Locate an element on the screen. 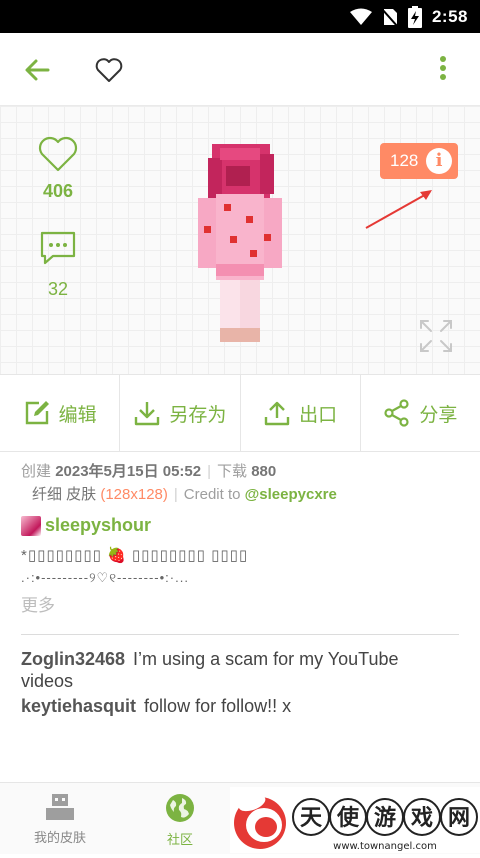 This screenshot has width=480, height=858. nav-my-skins: 我的皮肤 is located at coordinates (60, 819).